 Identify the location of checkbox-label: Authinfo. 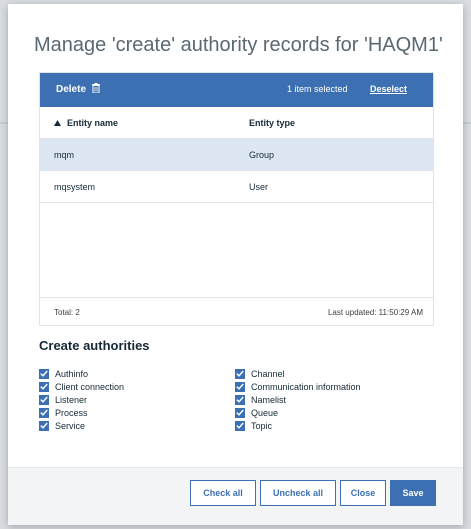
(72, 373).